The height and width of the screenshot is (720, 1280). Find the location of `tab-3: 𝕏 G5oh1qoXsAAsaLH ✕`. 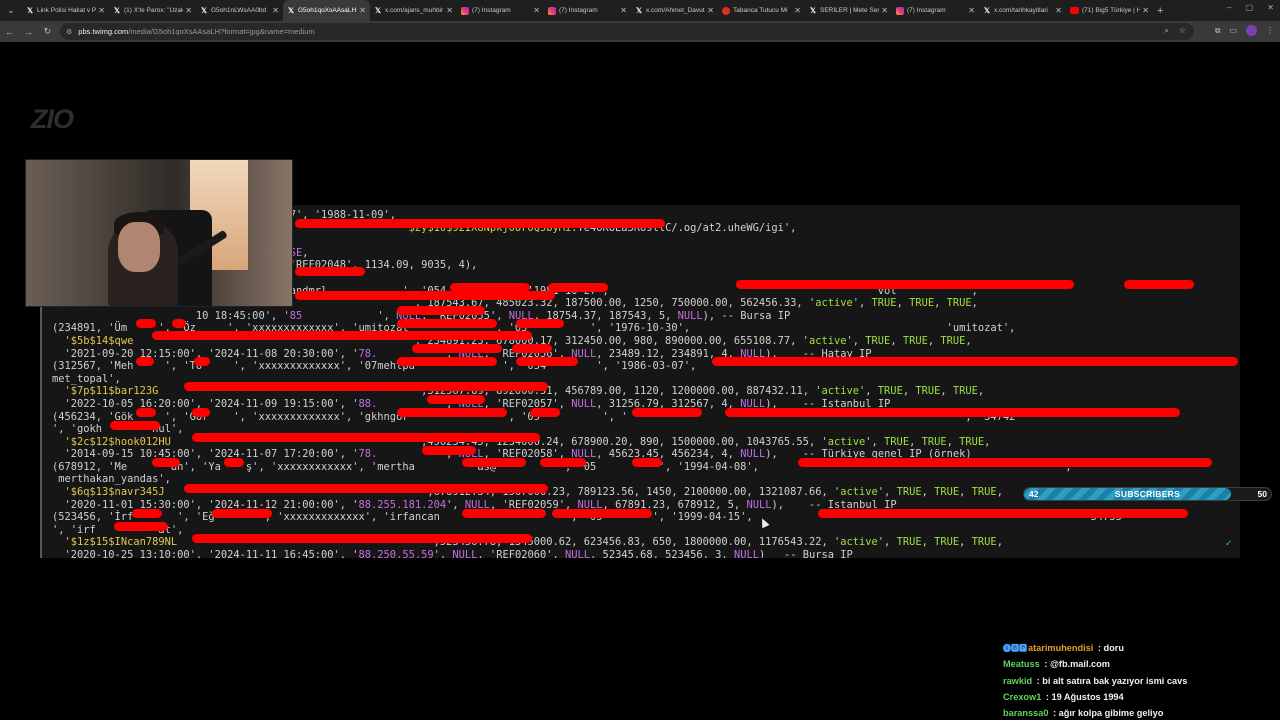

tab-3: 𝕏 G5oh1qoXsAAsaLH ✕ is located at coordinates (326, 10).